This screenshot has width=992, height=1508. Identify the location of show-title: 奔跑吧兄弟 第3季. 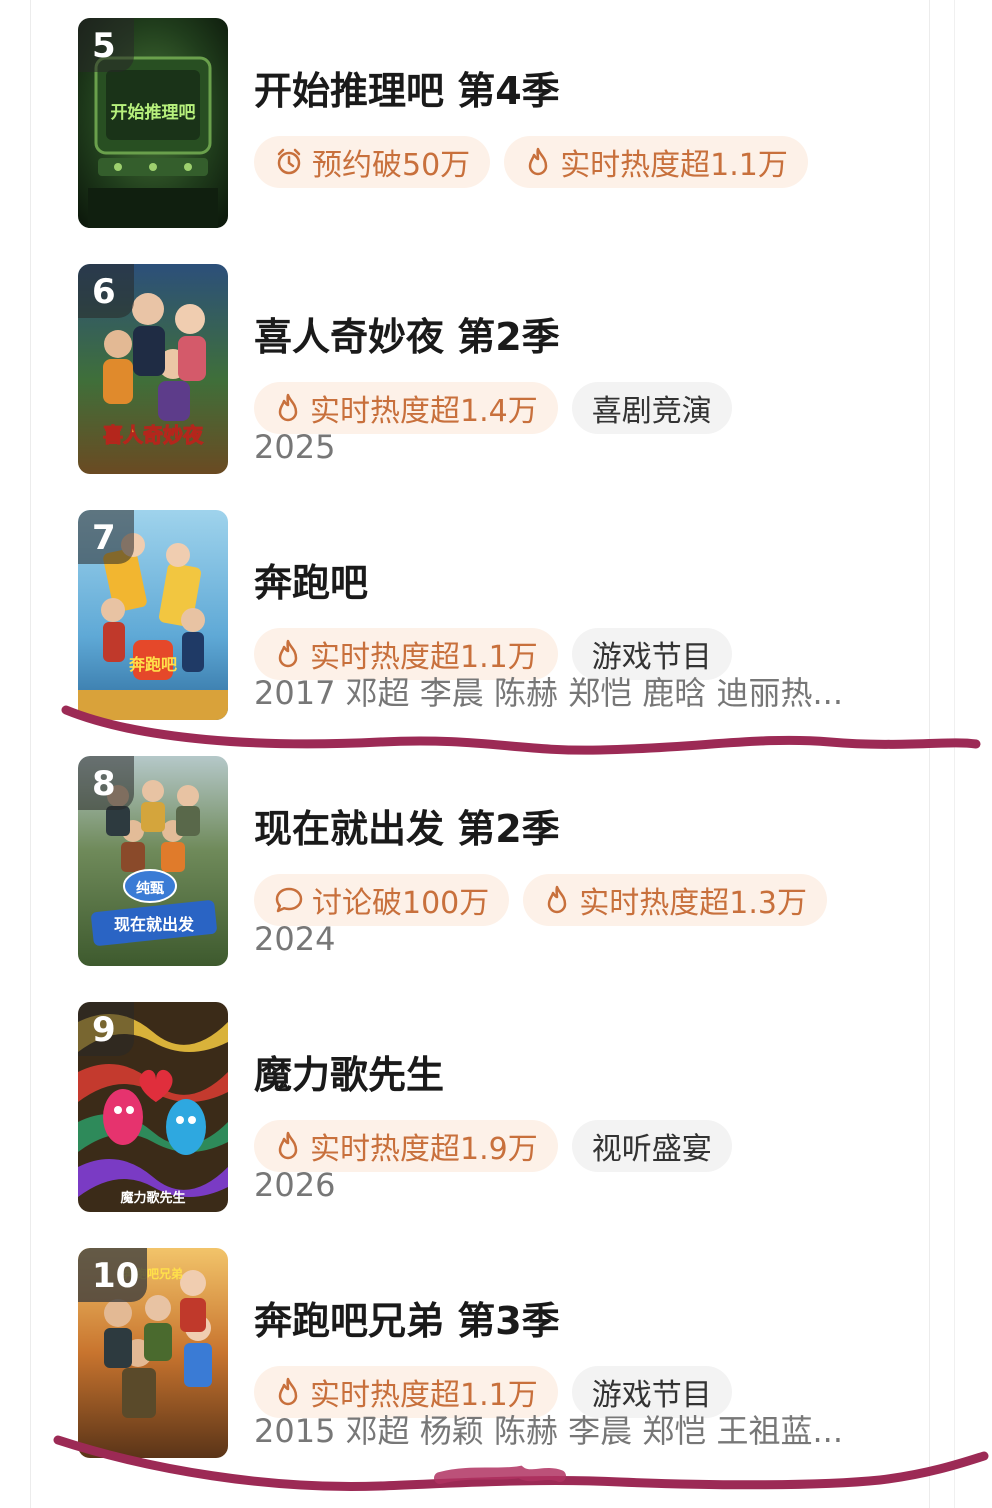
(407, 1321).